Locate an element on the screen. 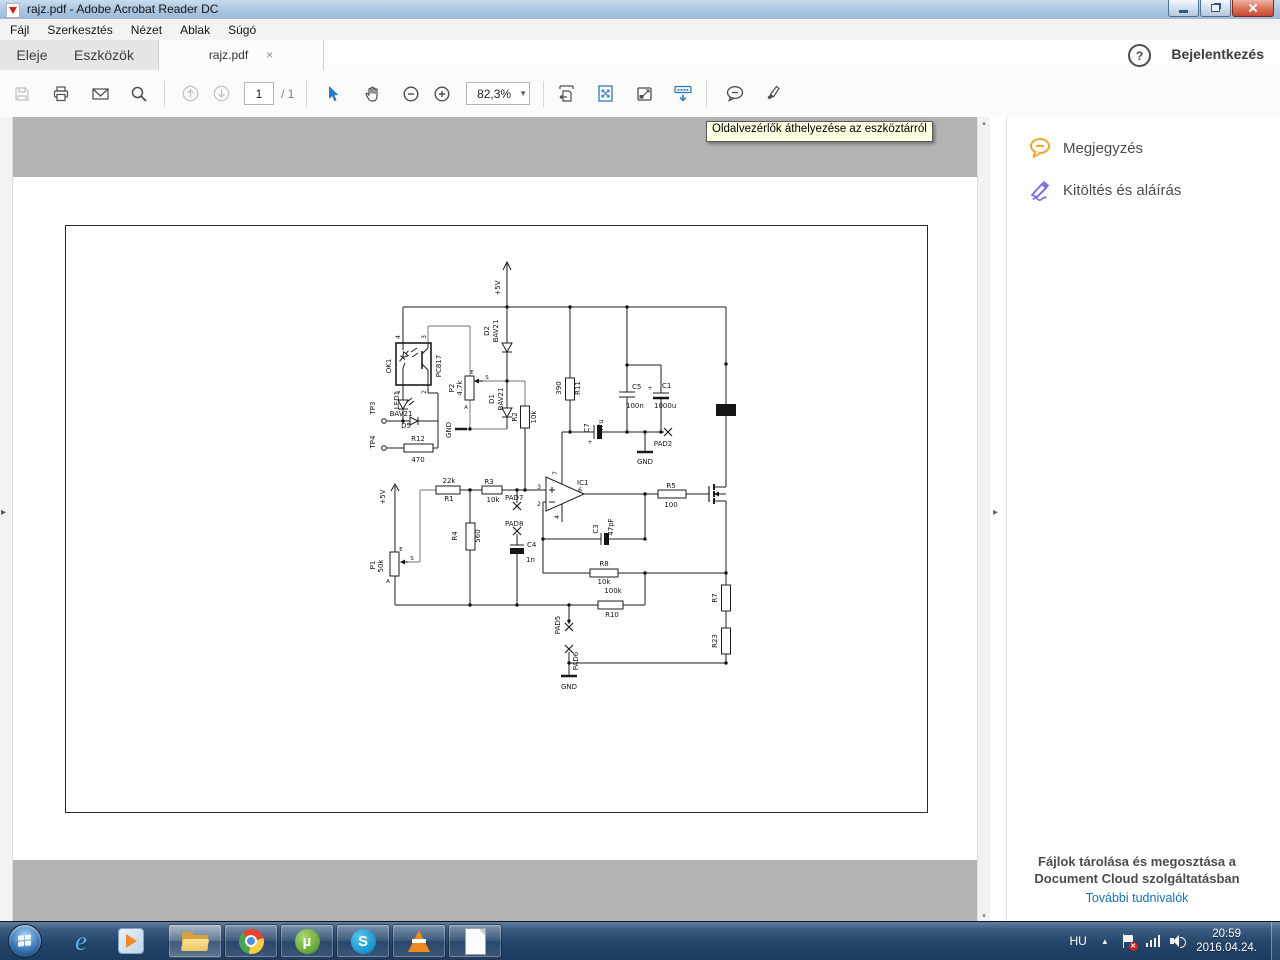 This screenshot has height=960, width=1280. scroll-up-icon: ▴ is located at coordinates (984, 123).